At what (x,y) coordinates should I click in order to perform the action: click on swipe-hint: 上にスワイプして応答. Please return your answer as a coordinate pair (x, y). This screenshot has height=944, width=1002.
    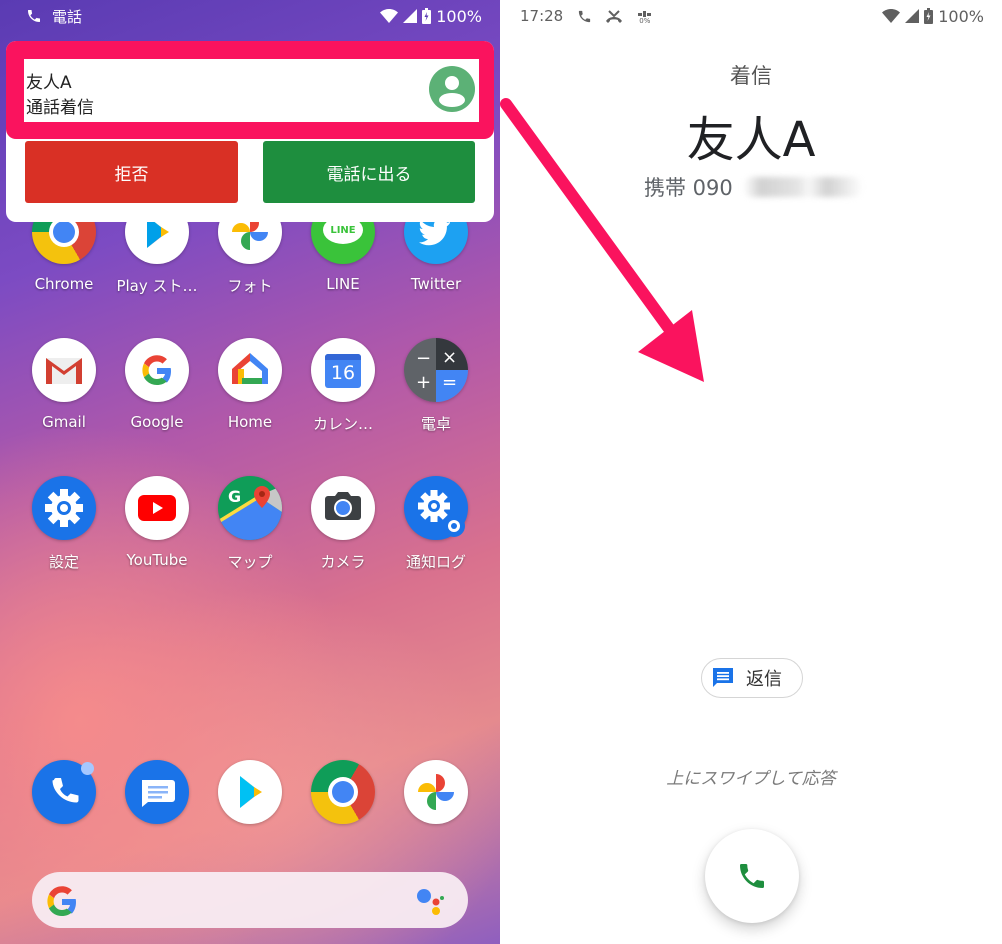
    Looking at the image, I should click on (751, 779).